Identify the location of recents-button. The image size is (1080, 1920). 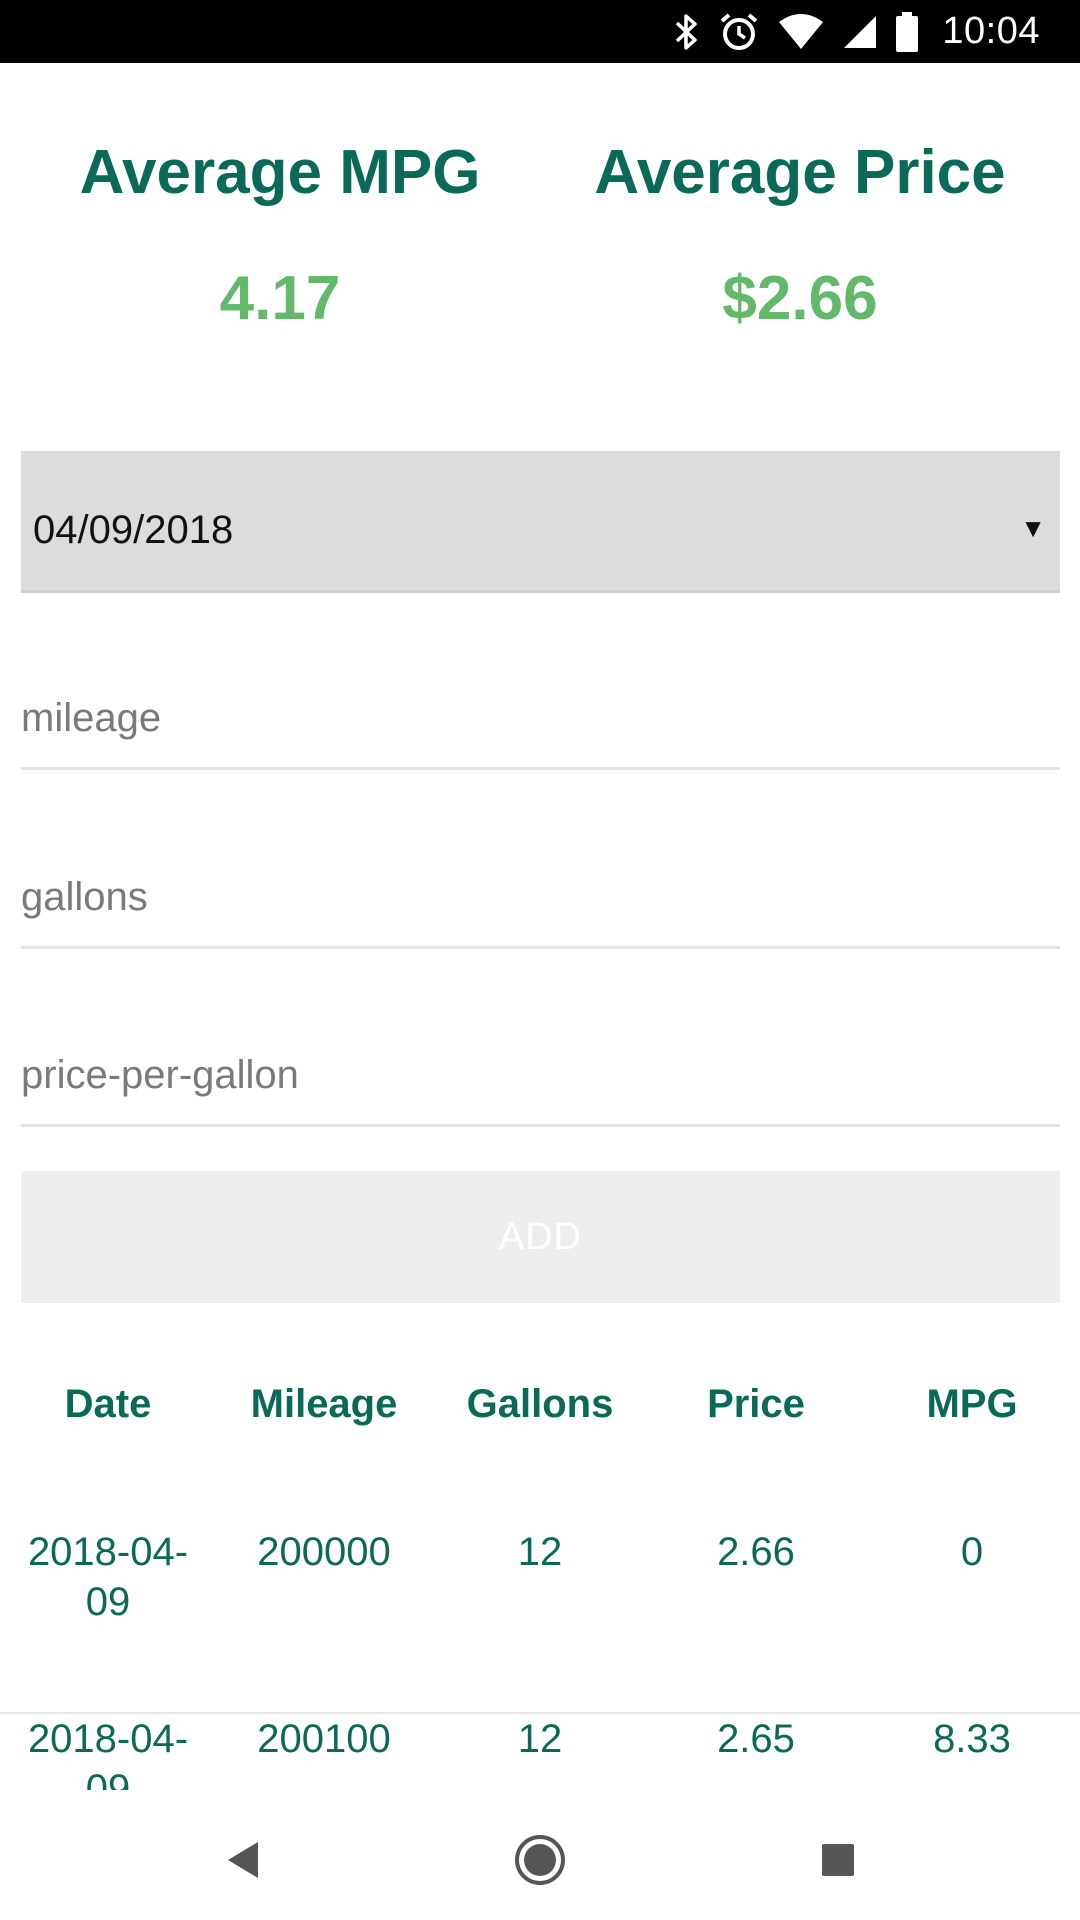
(838, 1860).